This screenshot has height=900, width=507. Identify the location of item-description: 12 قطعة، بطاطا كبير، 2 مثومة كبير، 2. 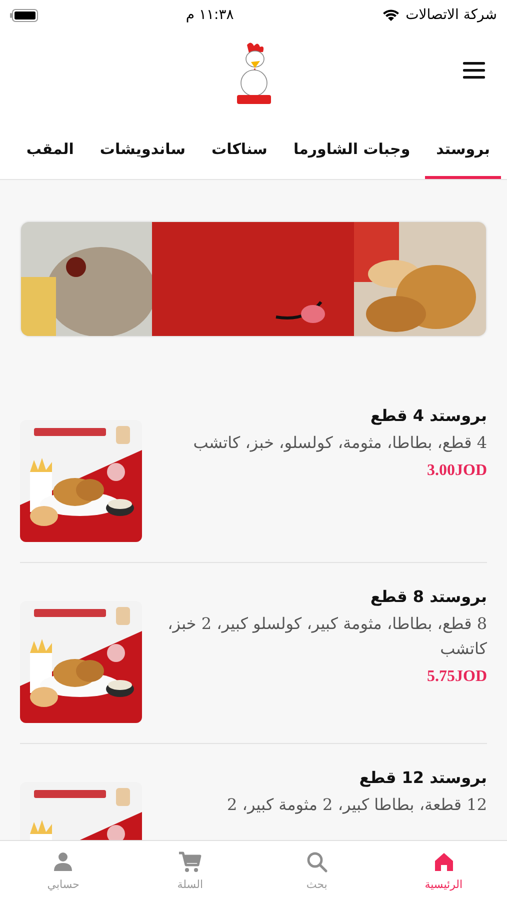
(356, 805).